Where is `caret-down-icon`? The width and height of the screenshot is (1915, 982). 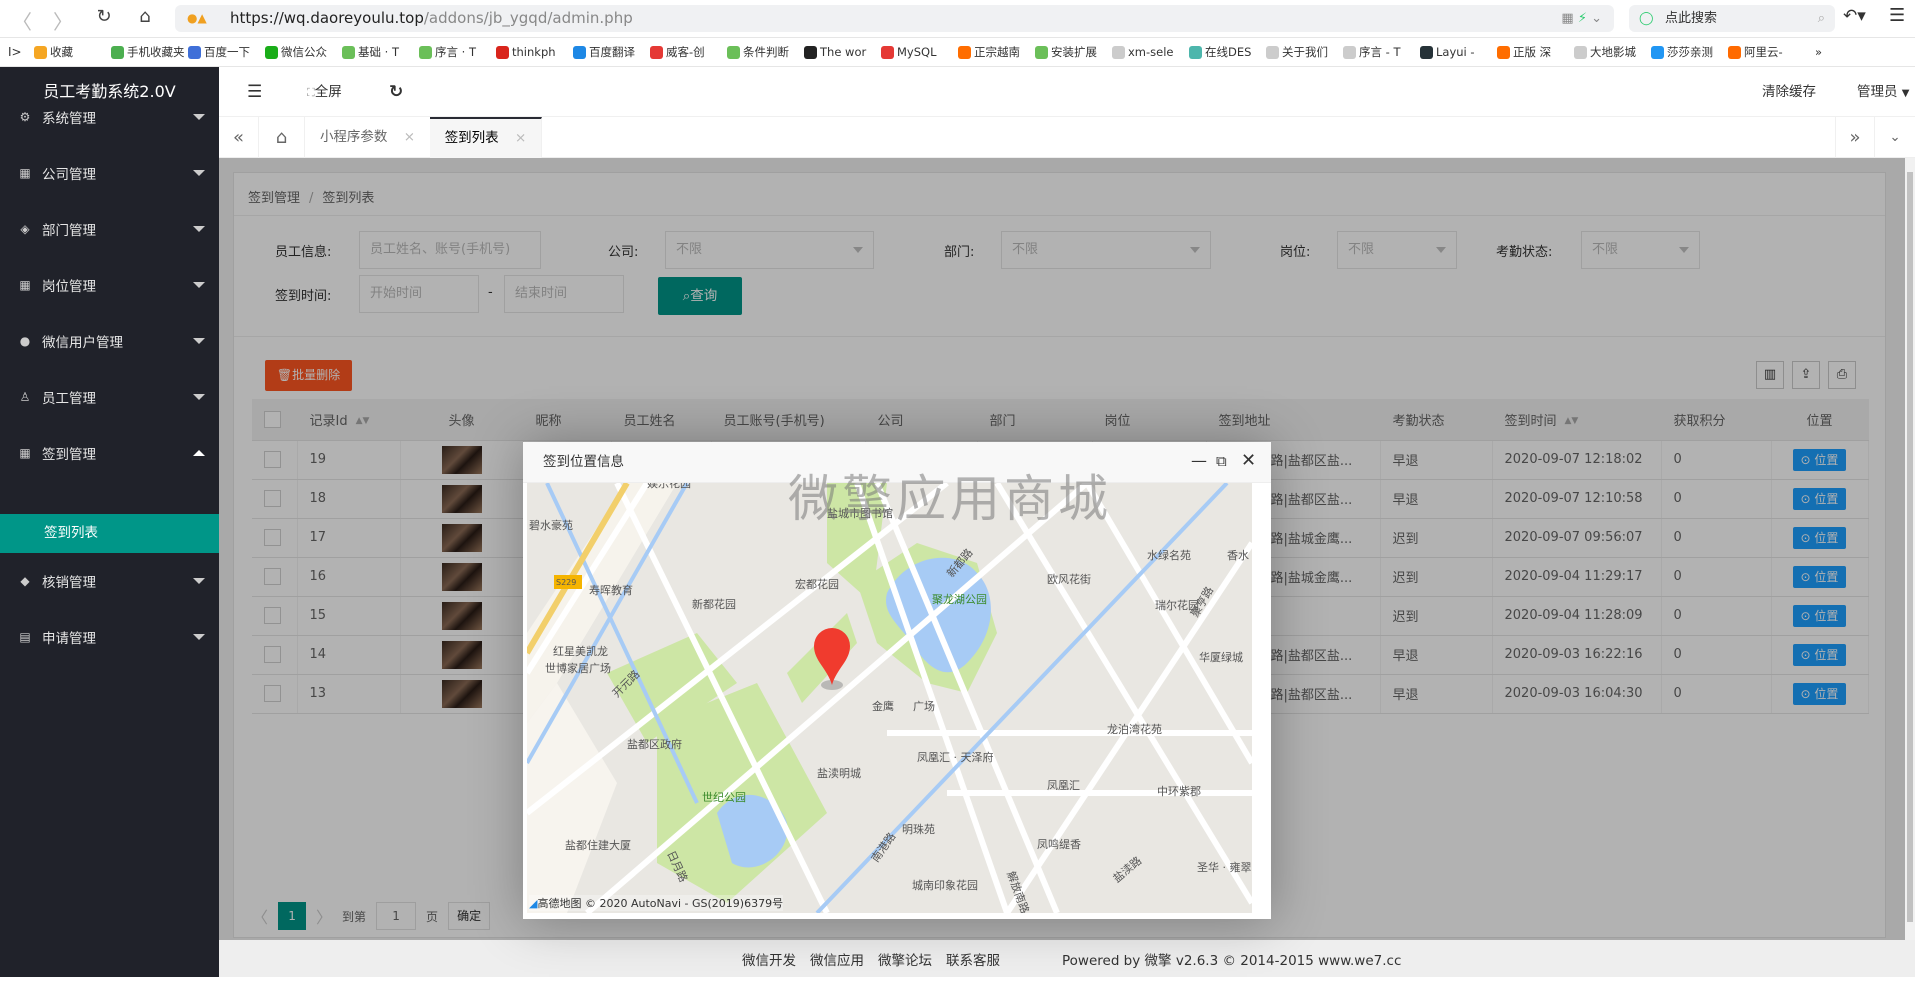
caret-down-icon is located at coordinates (199, 397).